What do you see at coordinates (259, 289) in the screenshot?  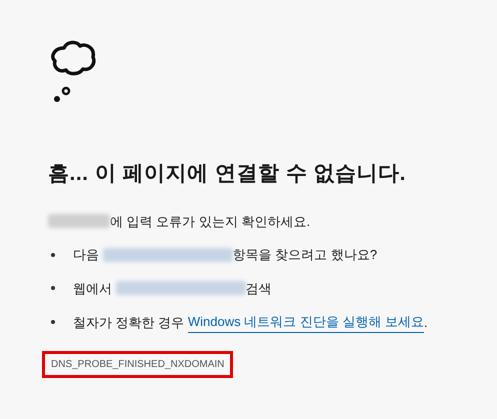 I see `suggestion-text: 검색` at bounding box center [259, 289].